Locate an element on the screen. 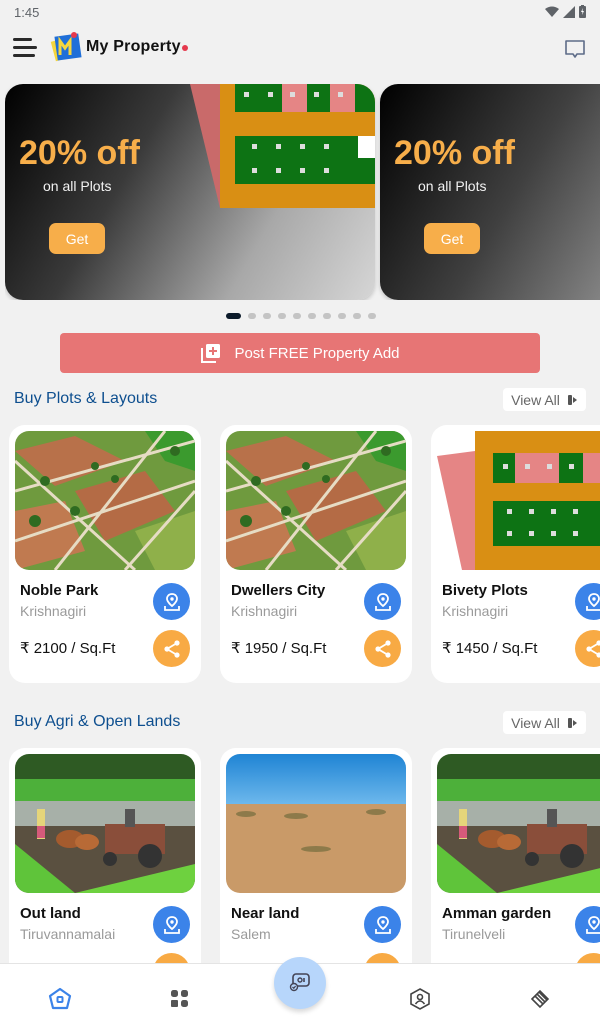 Image resolution: width=600 pixels, height=1024 pixels. status-bar: 1:45 is located at coordinates (300, 12).